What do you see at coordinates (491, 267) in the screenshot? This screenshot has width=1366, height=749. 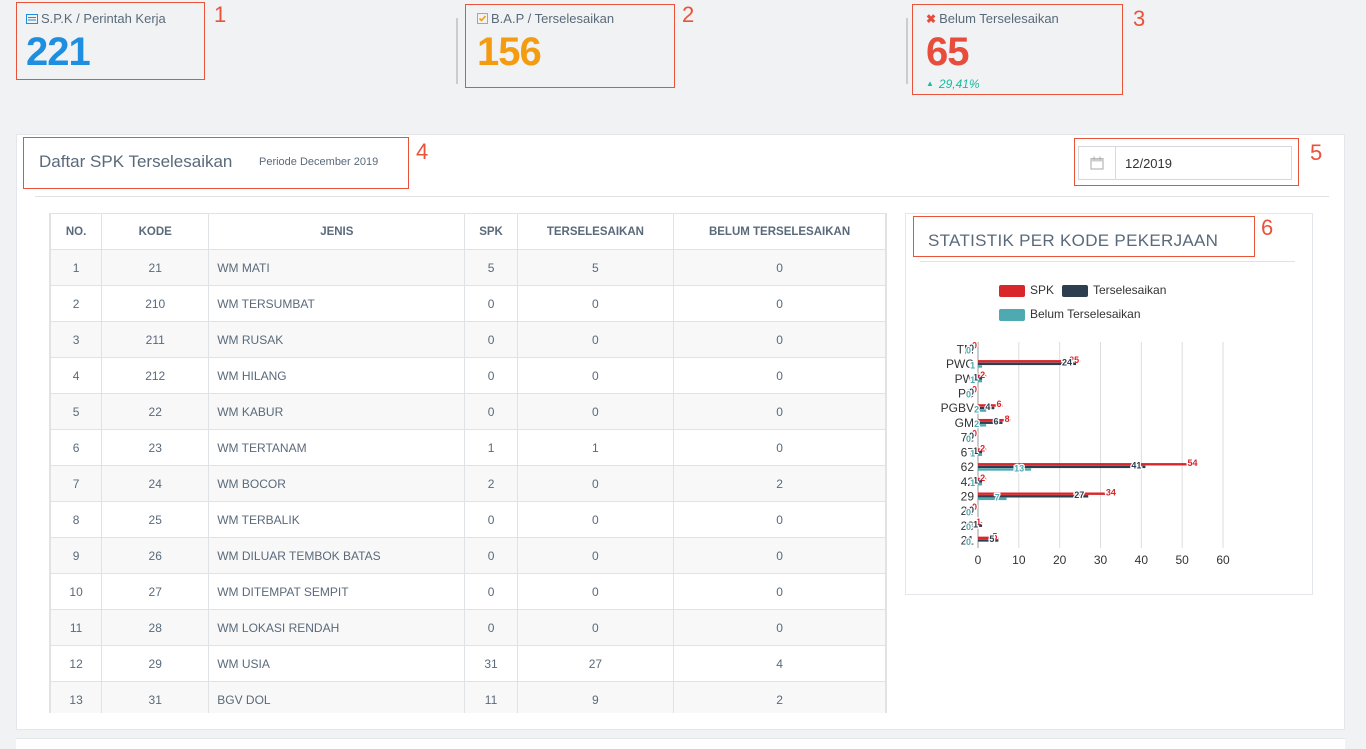 I see `cell-spk: 5` at bounding box center [491, 267].